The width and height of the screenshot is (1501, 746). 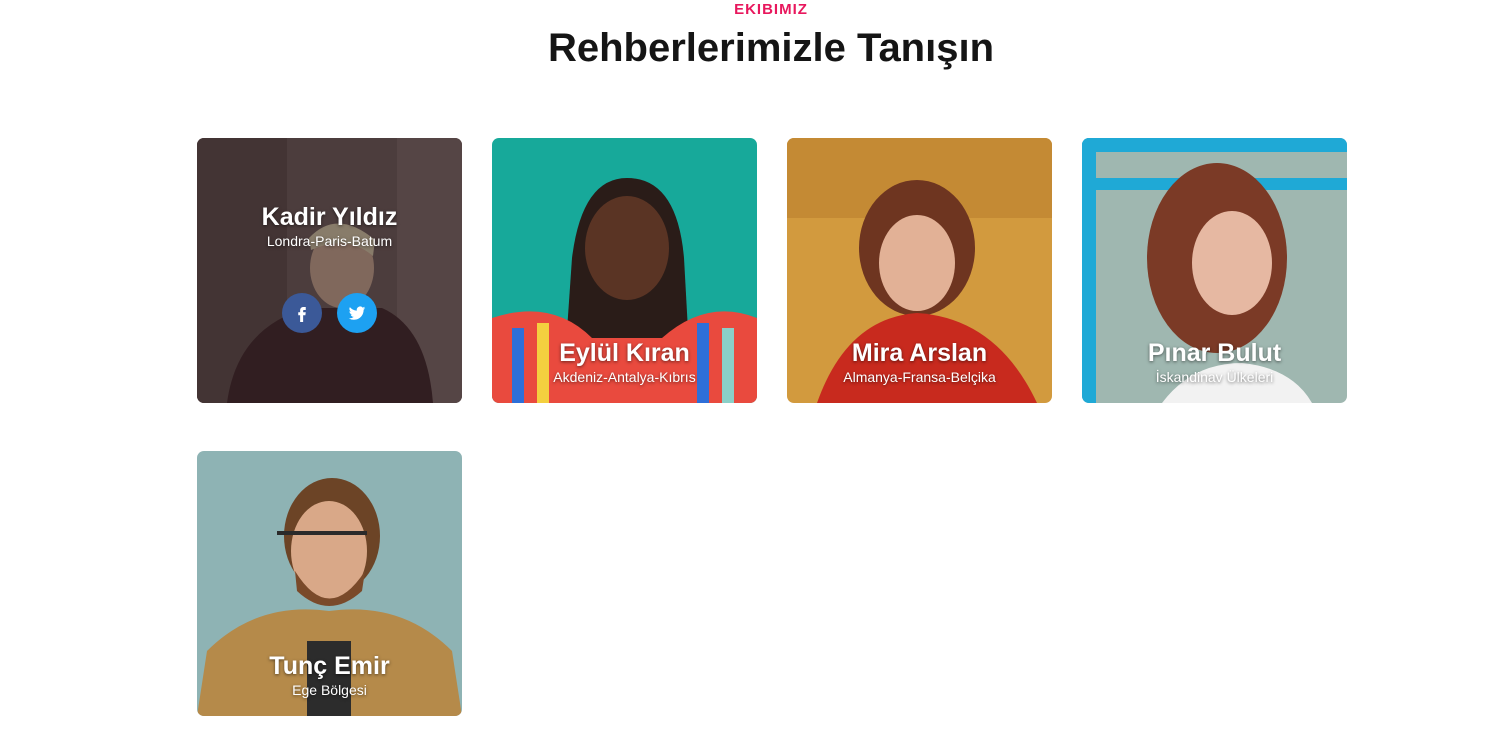 I want to click on section-title: Rehberlerimizle Tanışın, so click(x=771, y=48).